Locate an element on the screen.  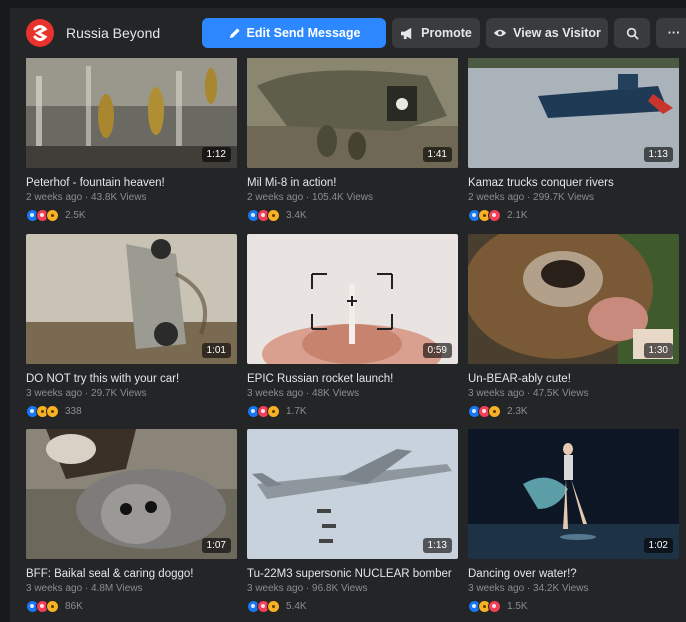
reaction-count: 3.4K is located at coordinates (296, 215).